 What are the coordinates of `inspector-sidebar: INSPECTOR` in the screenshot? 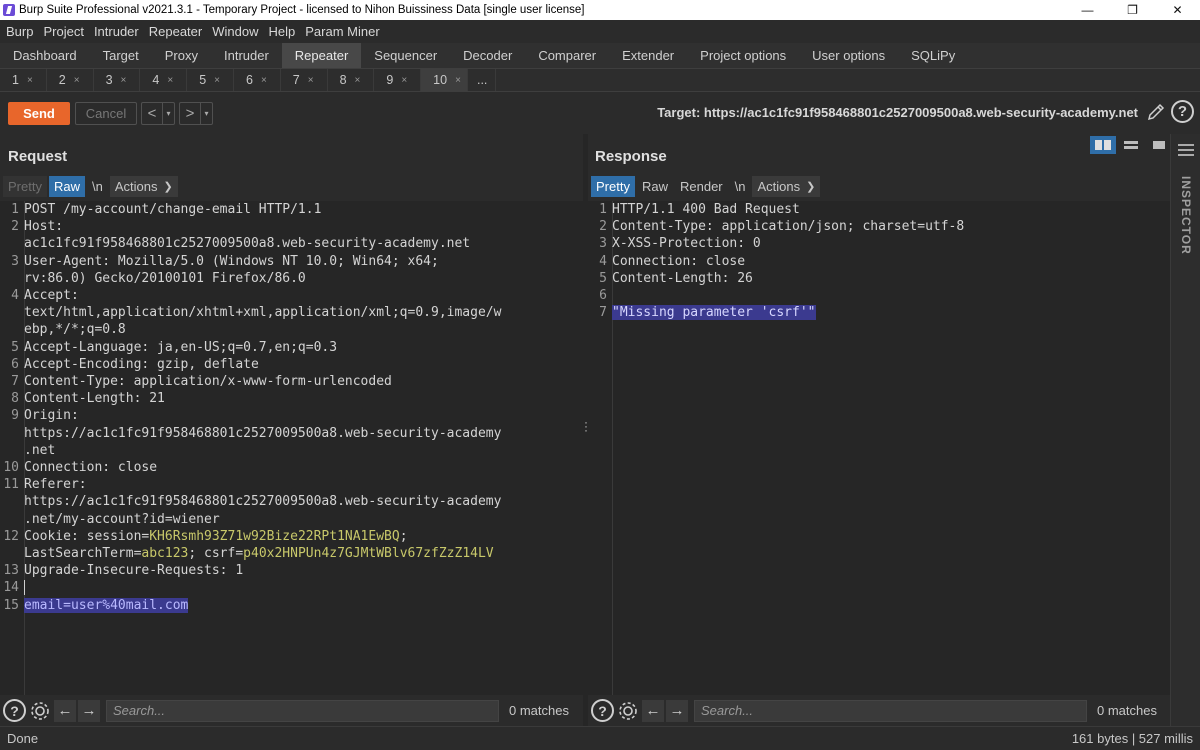 It's located at (1185, 430).